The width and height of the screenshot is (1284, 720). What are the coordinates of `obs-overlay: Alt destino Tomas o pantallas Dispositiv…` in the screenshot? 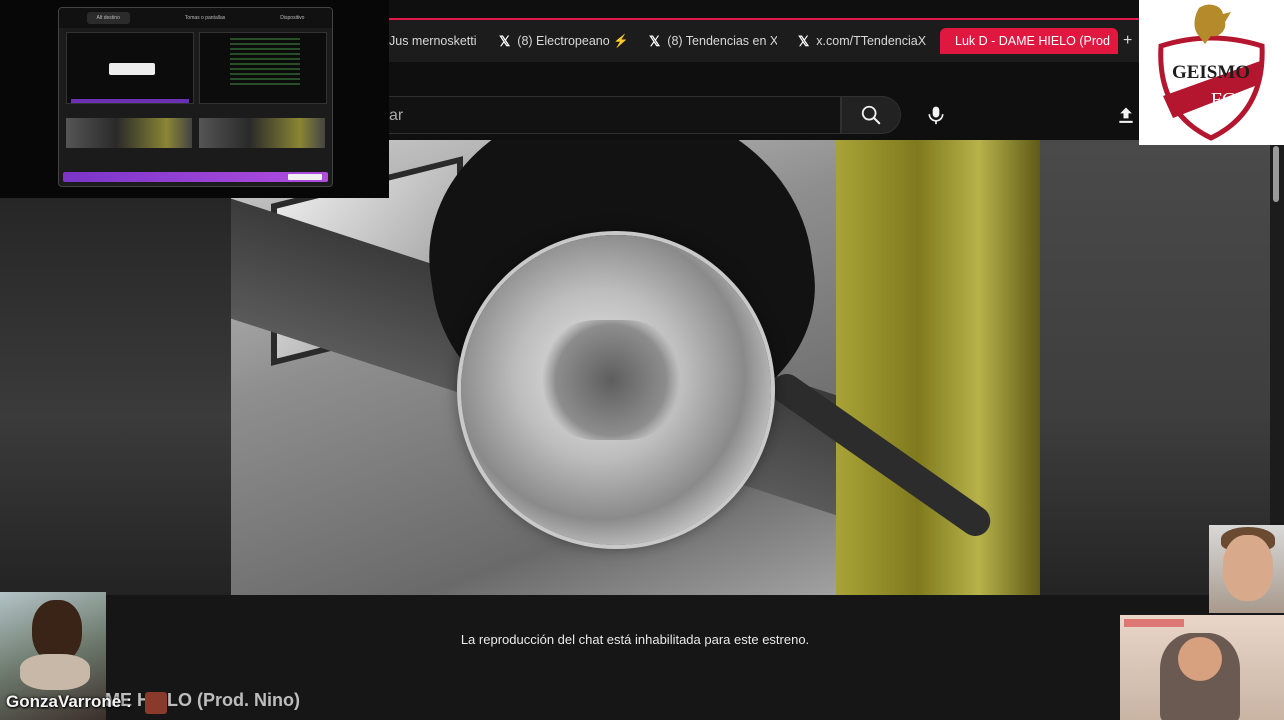 It's located at (194, 99).